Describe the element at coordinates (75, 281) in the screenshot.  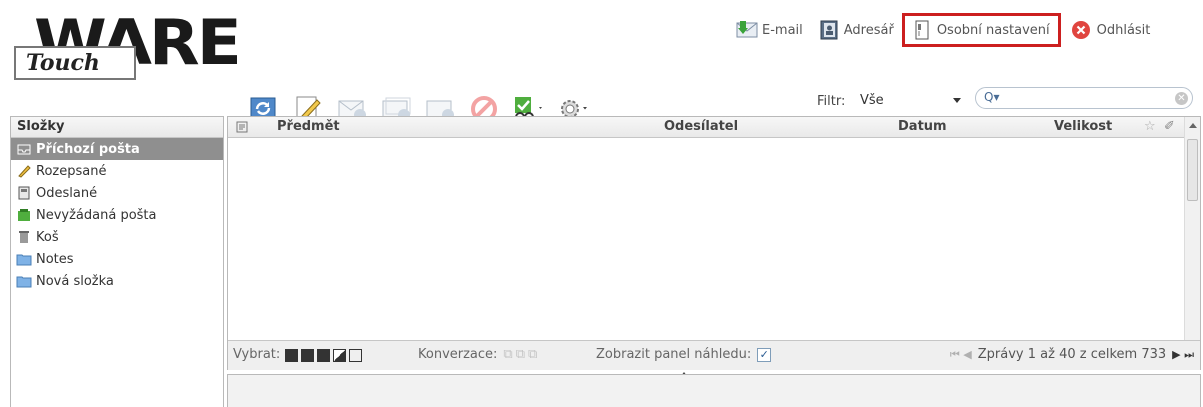
I see `folder-label: Nová složka` at that location.